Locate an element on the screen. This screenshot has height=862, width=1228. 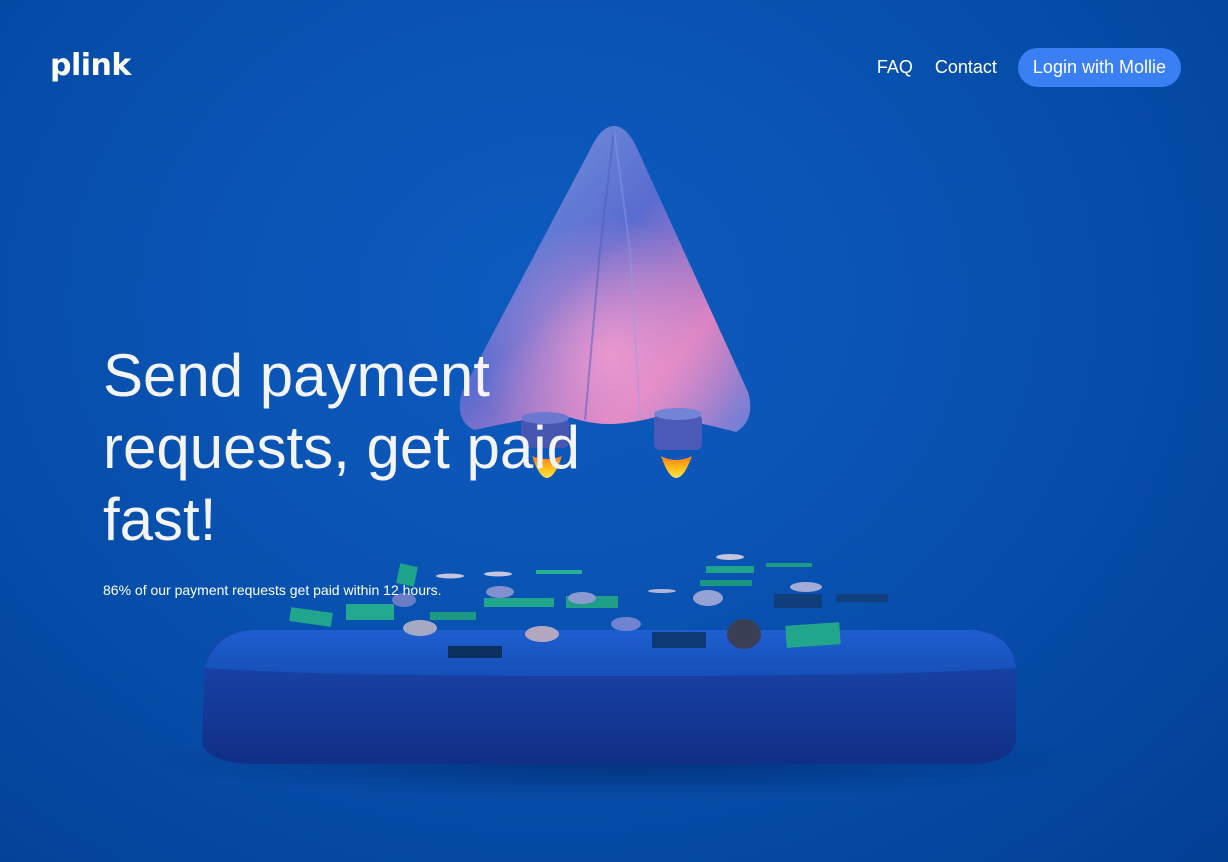
platform is located at coordinates (609, 697).